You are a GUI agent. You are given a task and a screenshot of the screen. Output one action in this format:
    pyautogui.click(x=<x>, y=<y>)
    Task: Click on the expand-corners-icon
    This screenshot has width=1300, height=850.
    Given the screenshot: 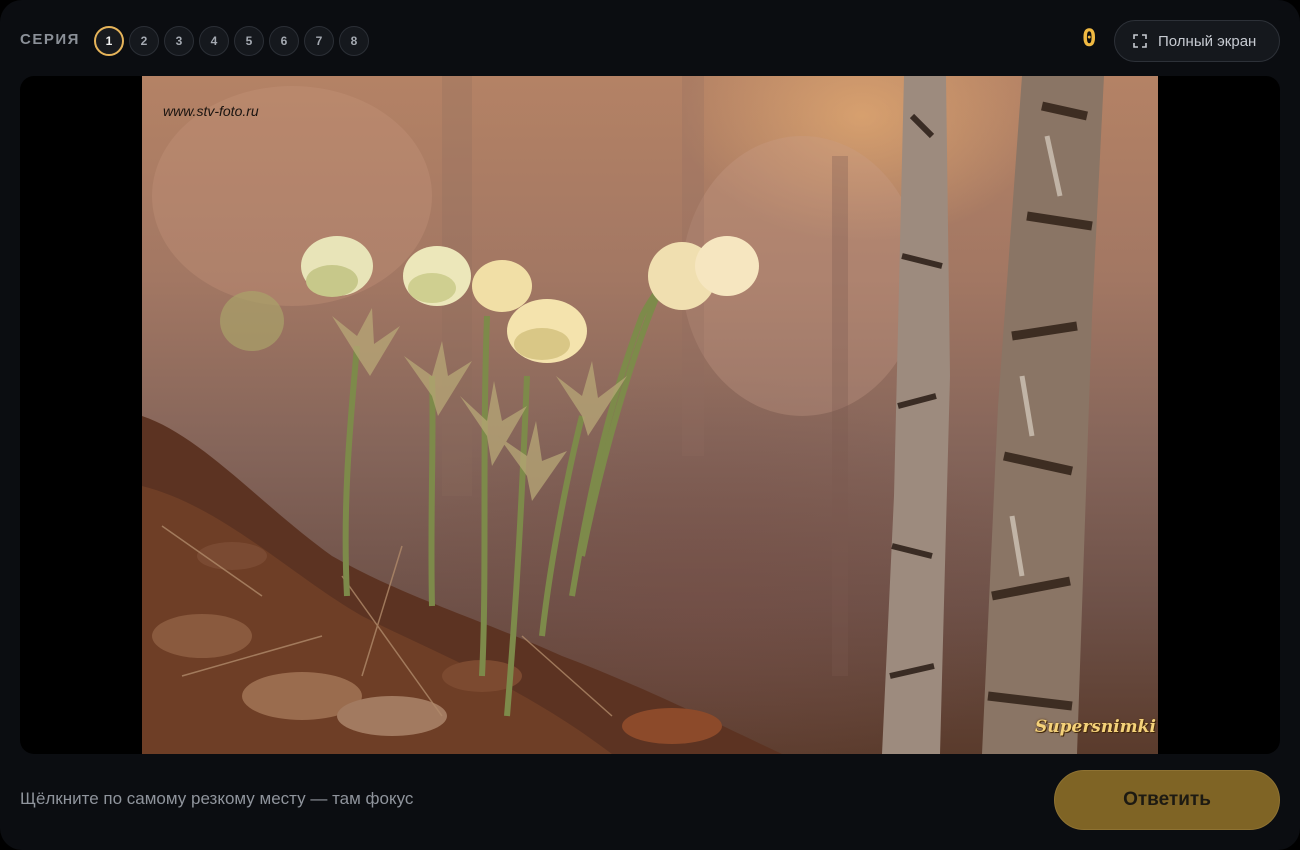 What is the action you would take?
    pyautogui.click(x=1140, y=41)
    